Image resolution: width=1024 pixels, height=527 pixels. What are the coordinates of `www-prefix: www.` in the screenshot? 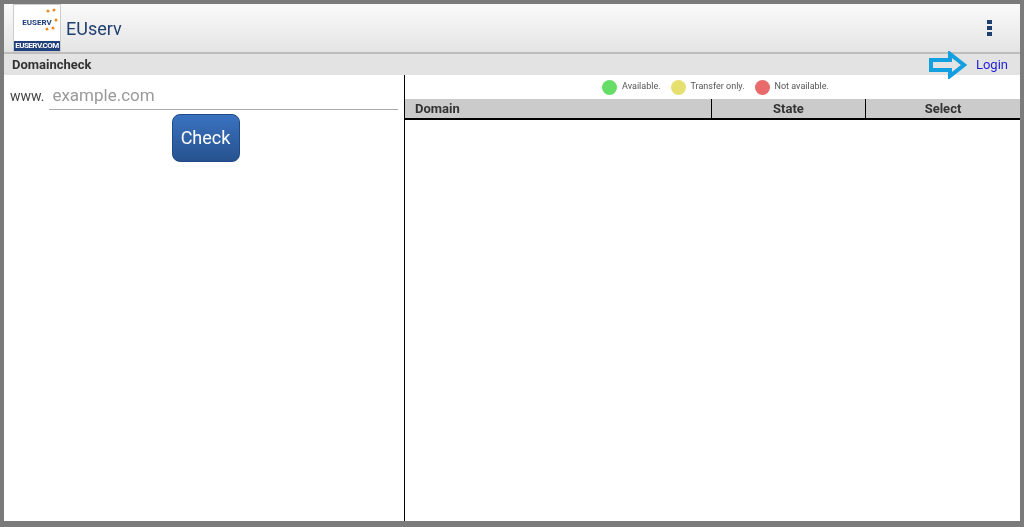 It's located at (27, 96).